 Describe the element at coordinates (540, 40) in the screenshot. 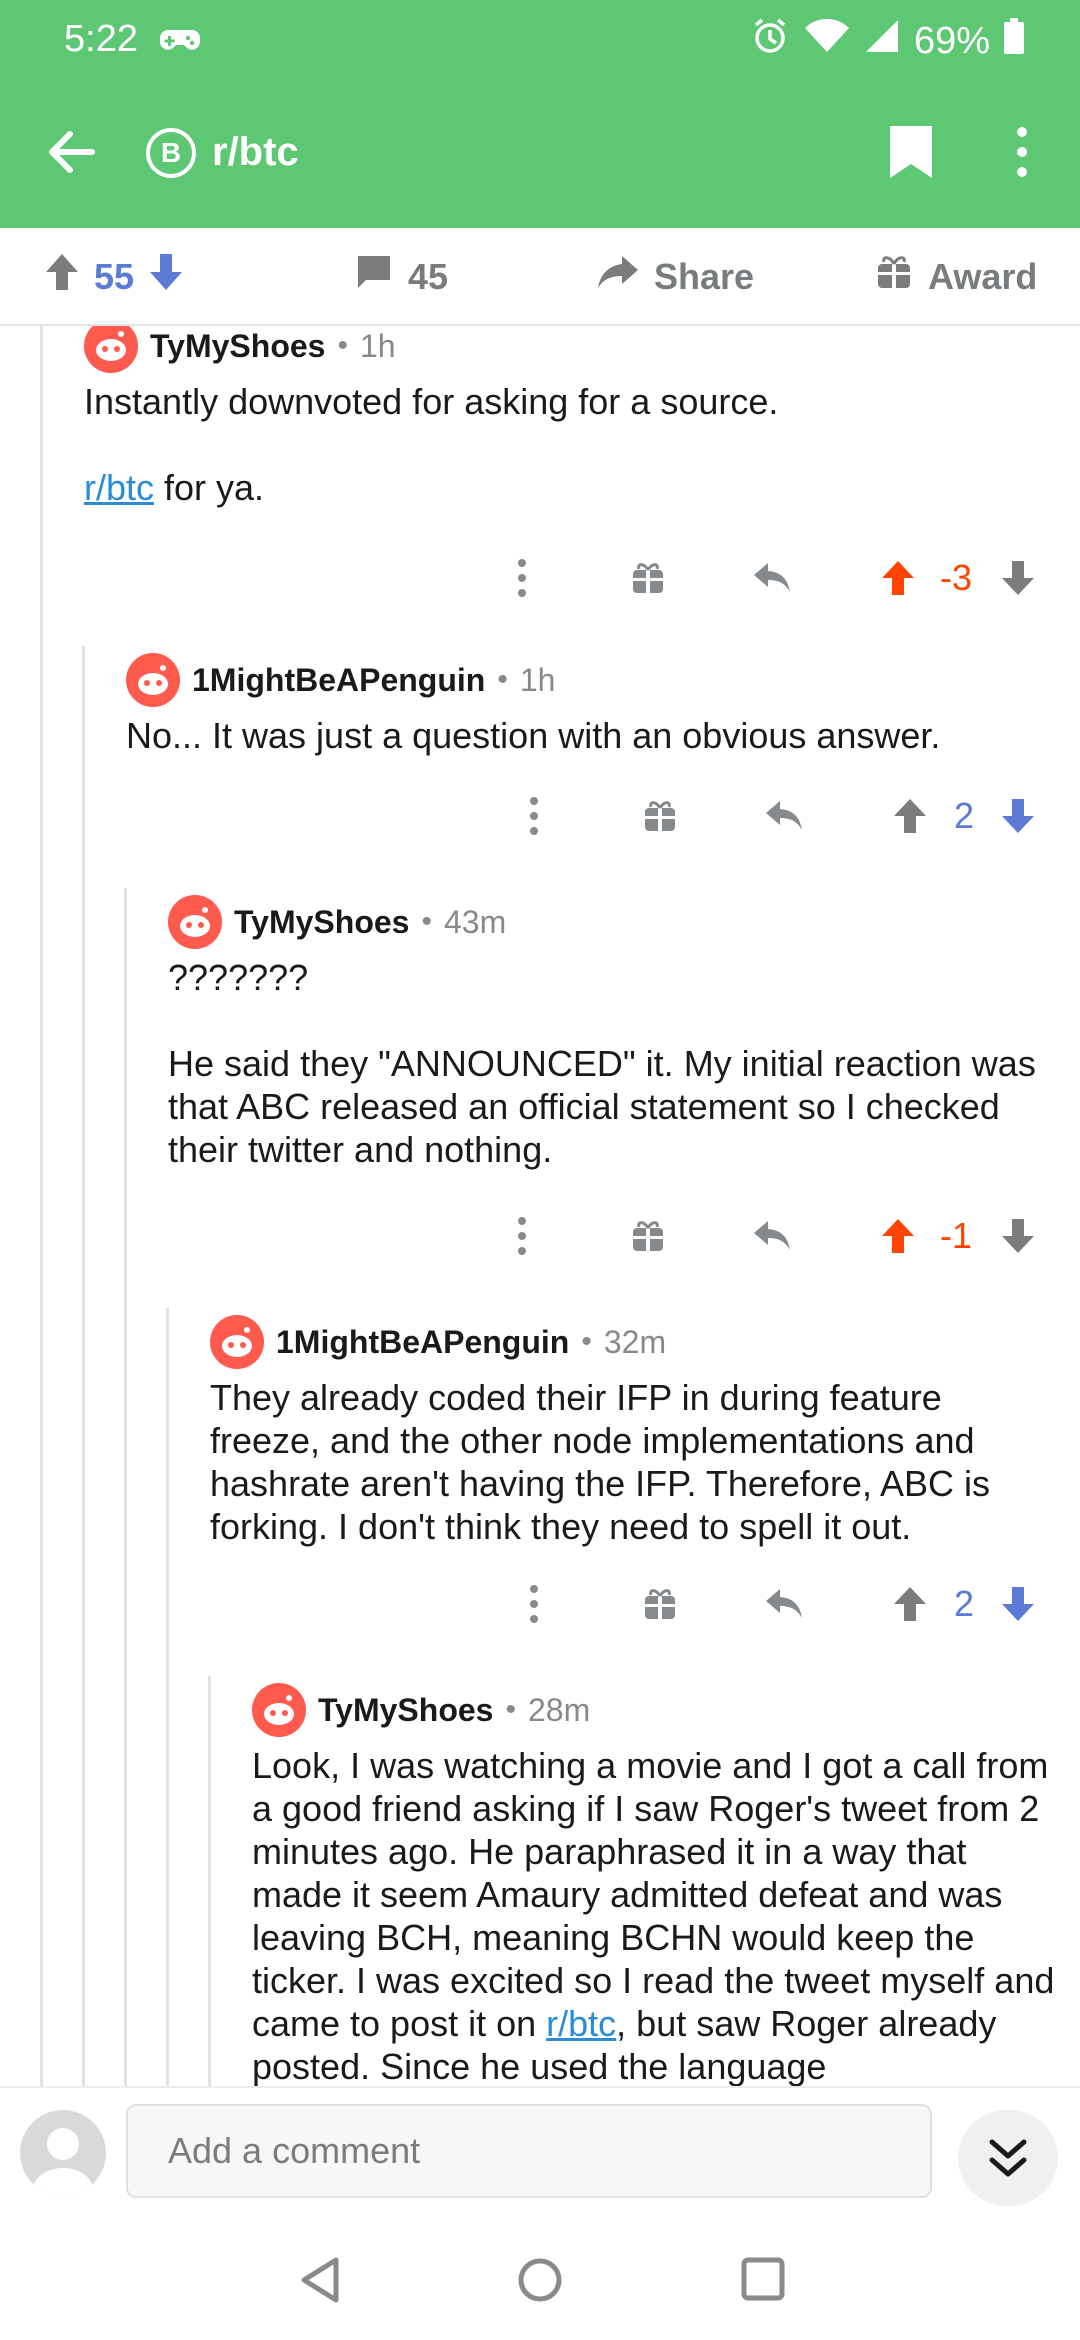

I see `status-bar: 5:22 69%` at that location.